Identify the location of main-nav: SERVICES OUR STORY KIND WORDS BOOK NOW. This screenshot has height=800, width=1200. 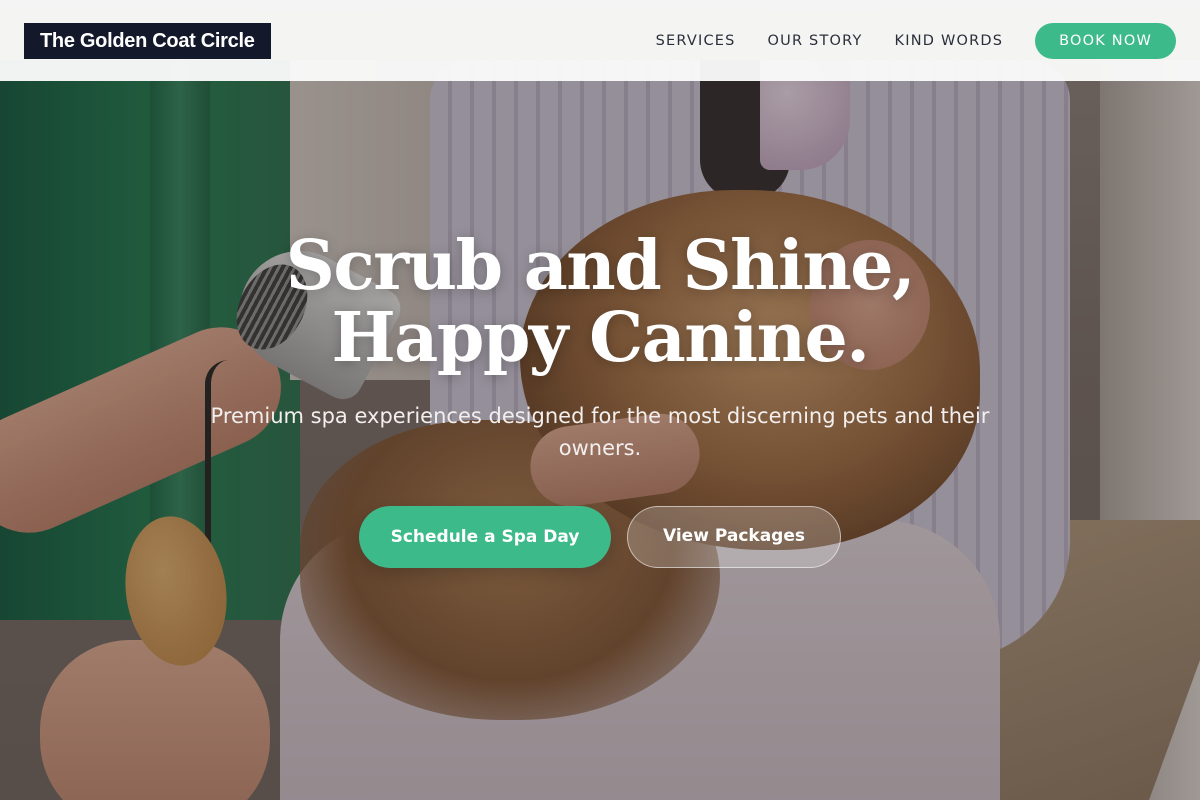
(916, 40).